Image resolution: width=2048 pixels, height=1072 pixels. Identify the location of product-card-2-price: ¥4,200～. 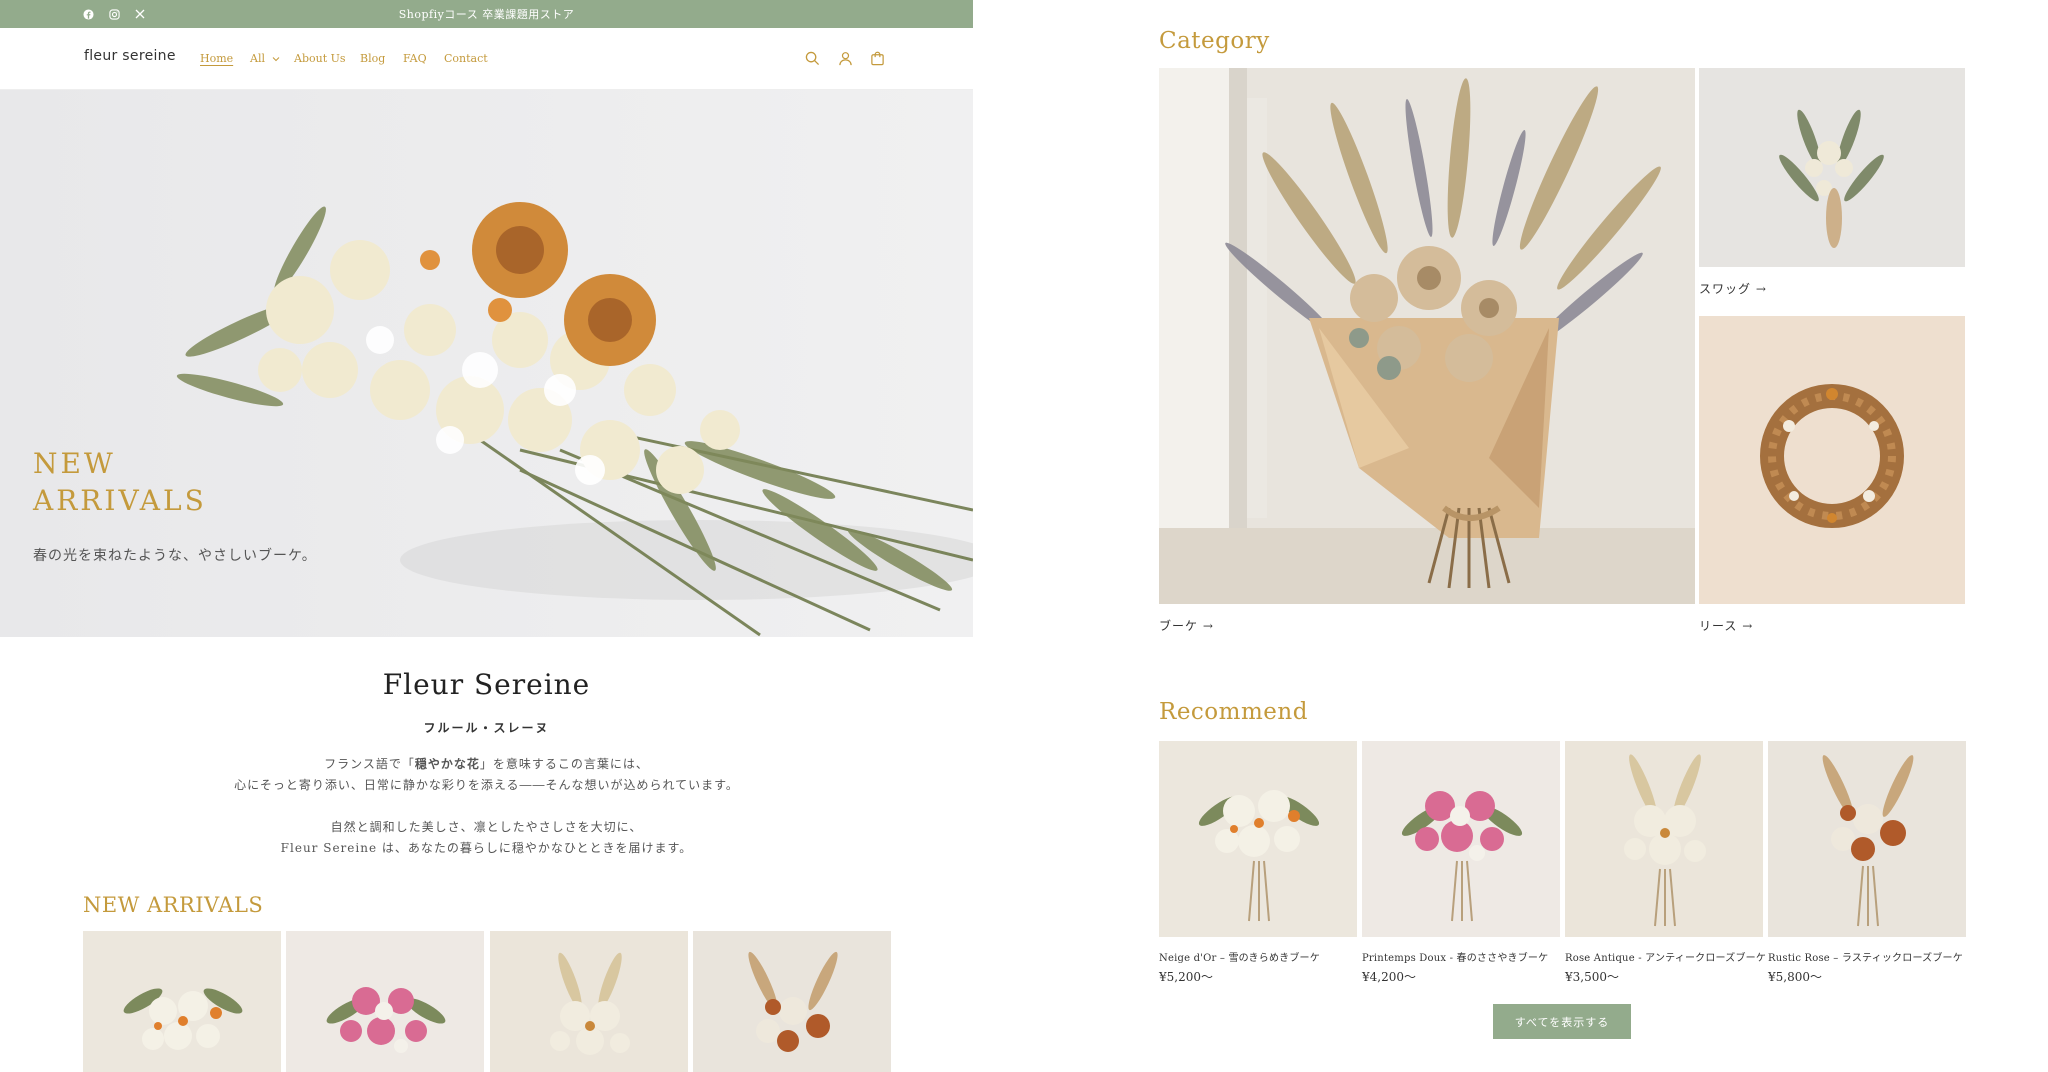
(1389, 977).